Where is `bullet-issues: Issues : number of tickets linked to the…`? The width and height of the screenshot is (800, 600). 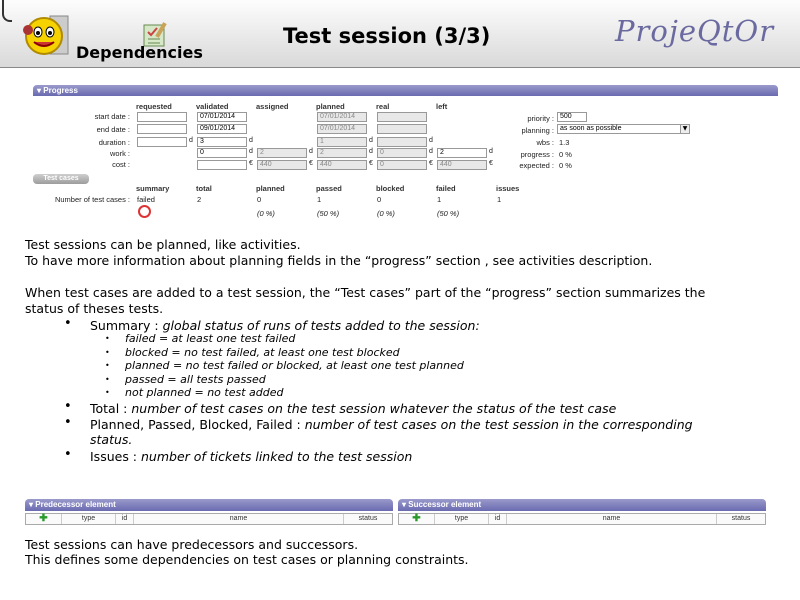 bullet-issues: Issues : number of tickets linked to the… is located at coordinates (251, 456).